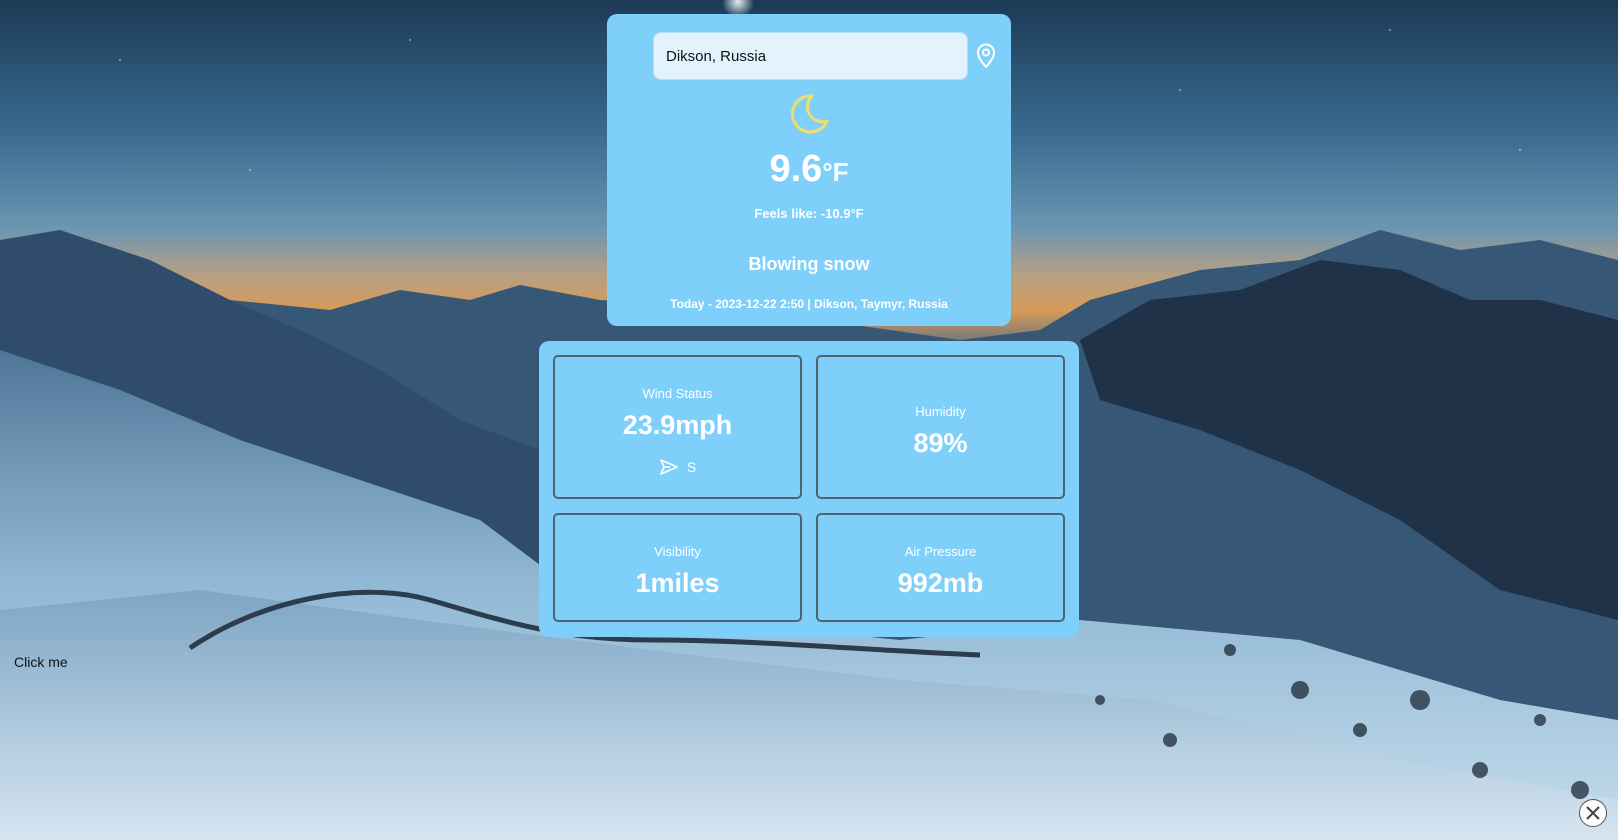 The image size is (1618, 840). I want to click on close-button, so click(1593, 813).